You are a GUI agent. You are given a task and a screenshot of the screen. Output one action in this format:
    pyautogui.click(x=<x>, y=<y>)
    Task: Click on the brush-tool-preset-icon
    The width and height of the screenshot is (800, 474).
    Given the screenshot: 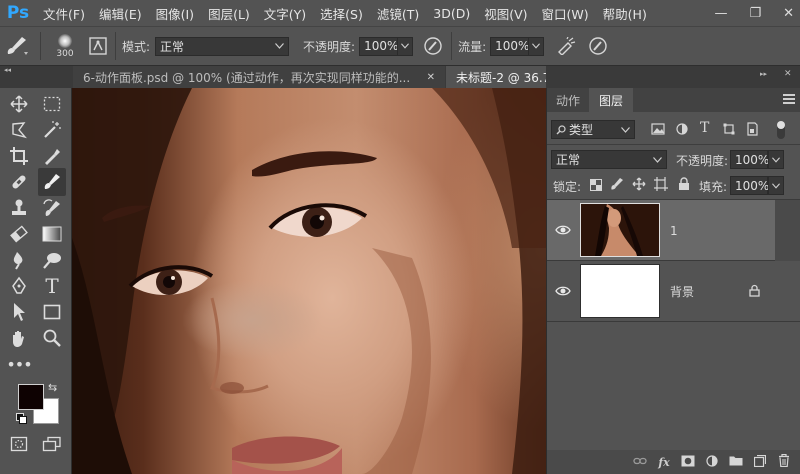 What is the action you would take?
    pyautogui.click(x=17, y=46)
    